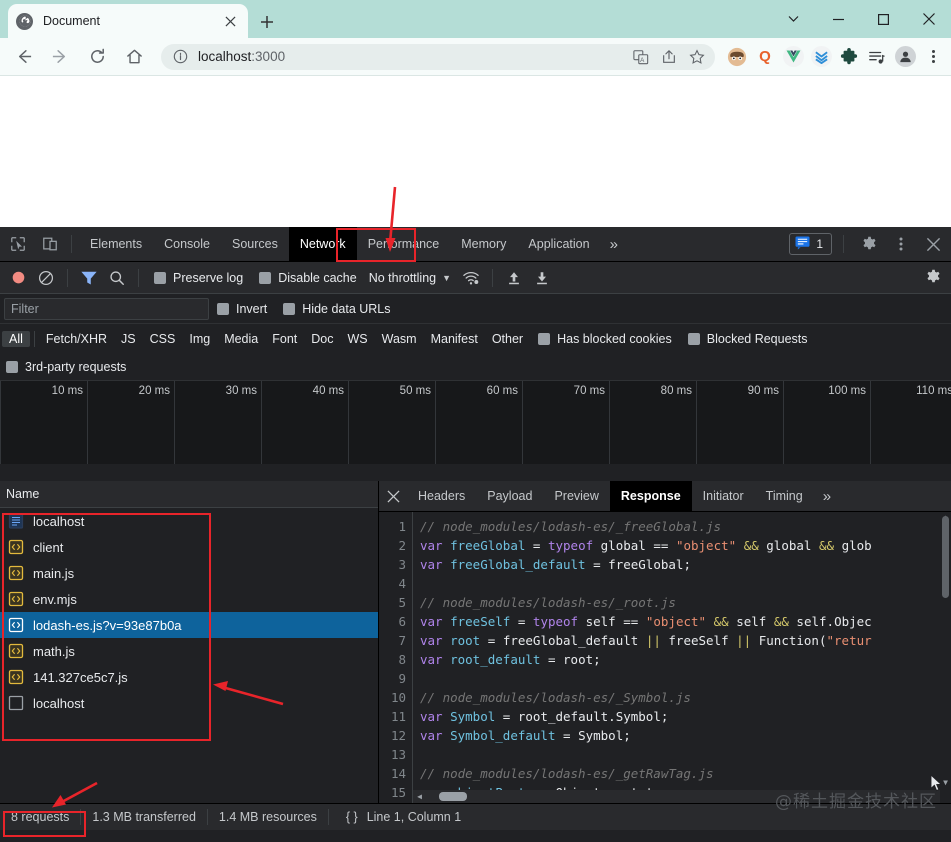 This screenshot has height=842, width=951. I want to click on type-filter-ws: WS, so click(357, 339).